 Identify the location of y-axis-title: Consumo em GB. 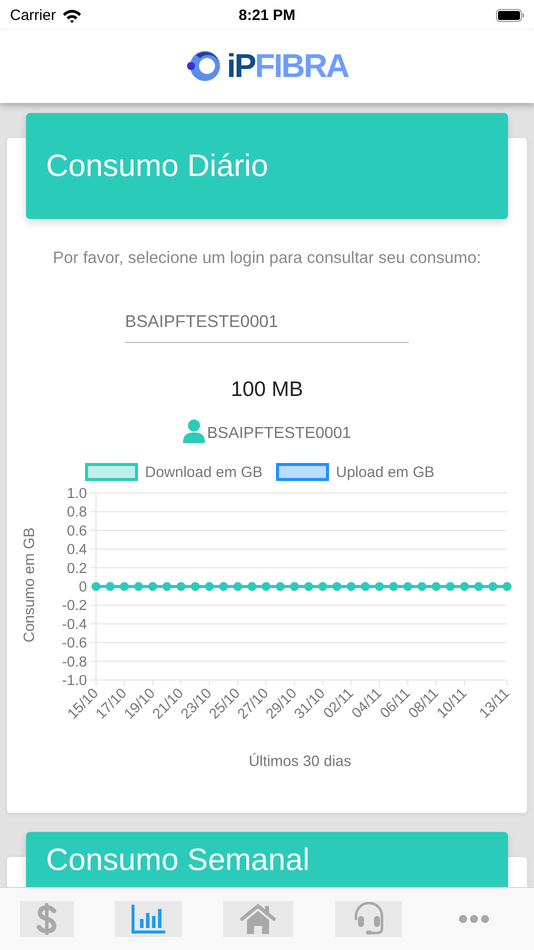
(29, 585).